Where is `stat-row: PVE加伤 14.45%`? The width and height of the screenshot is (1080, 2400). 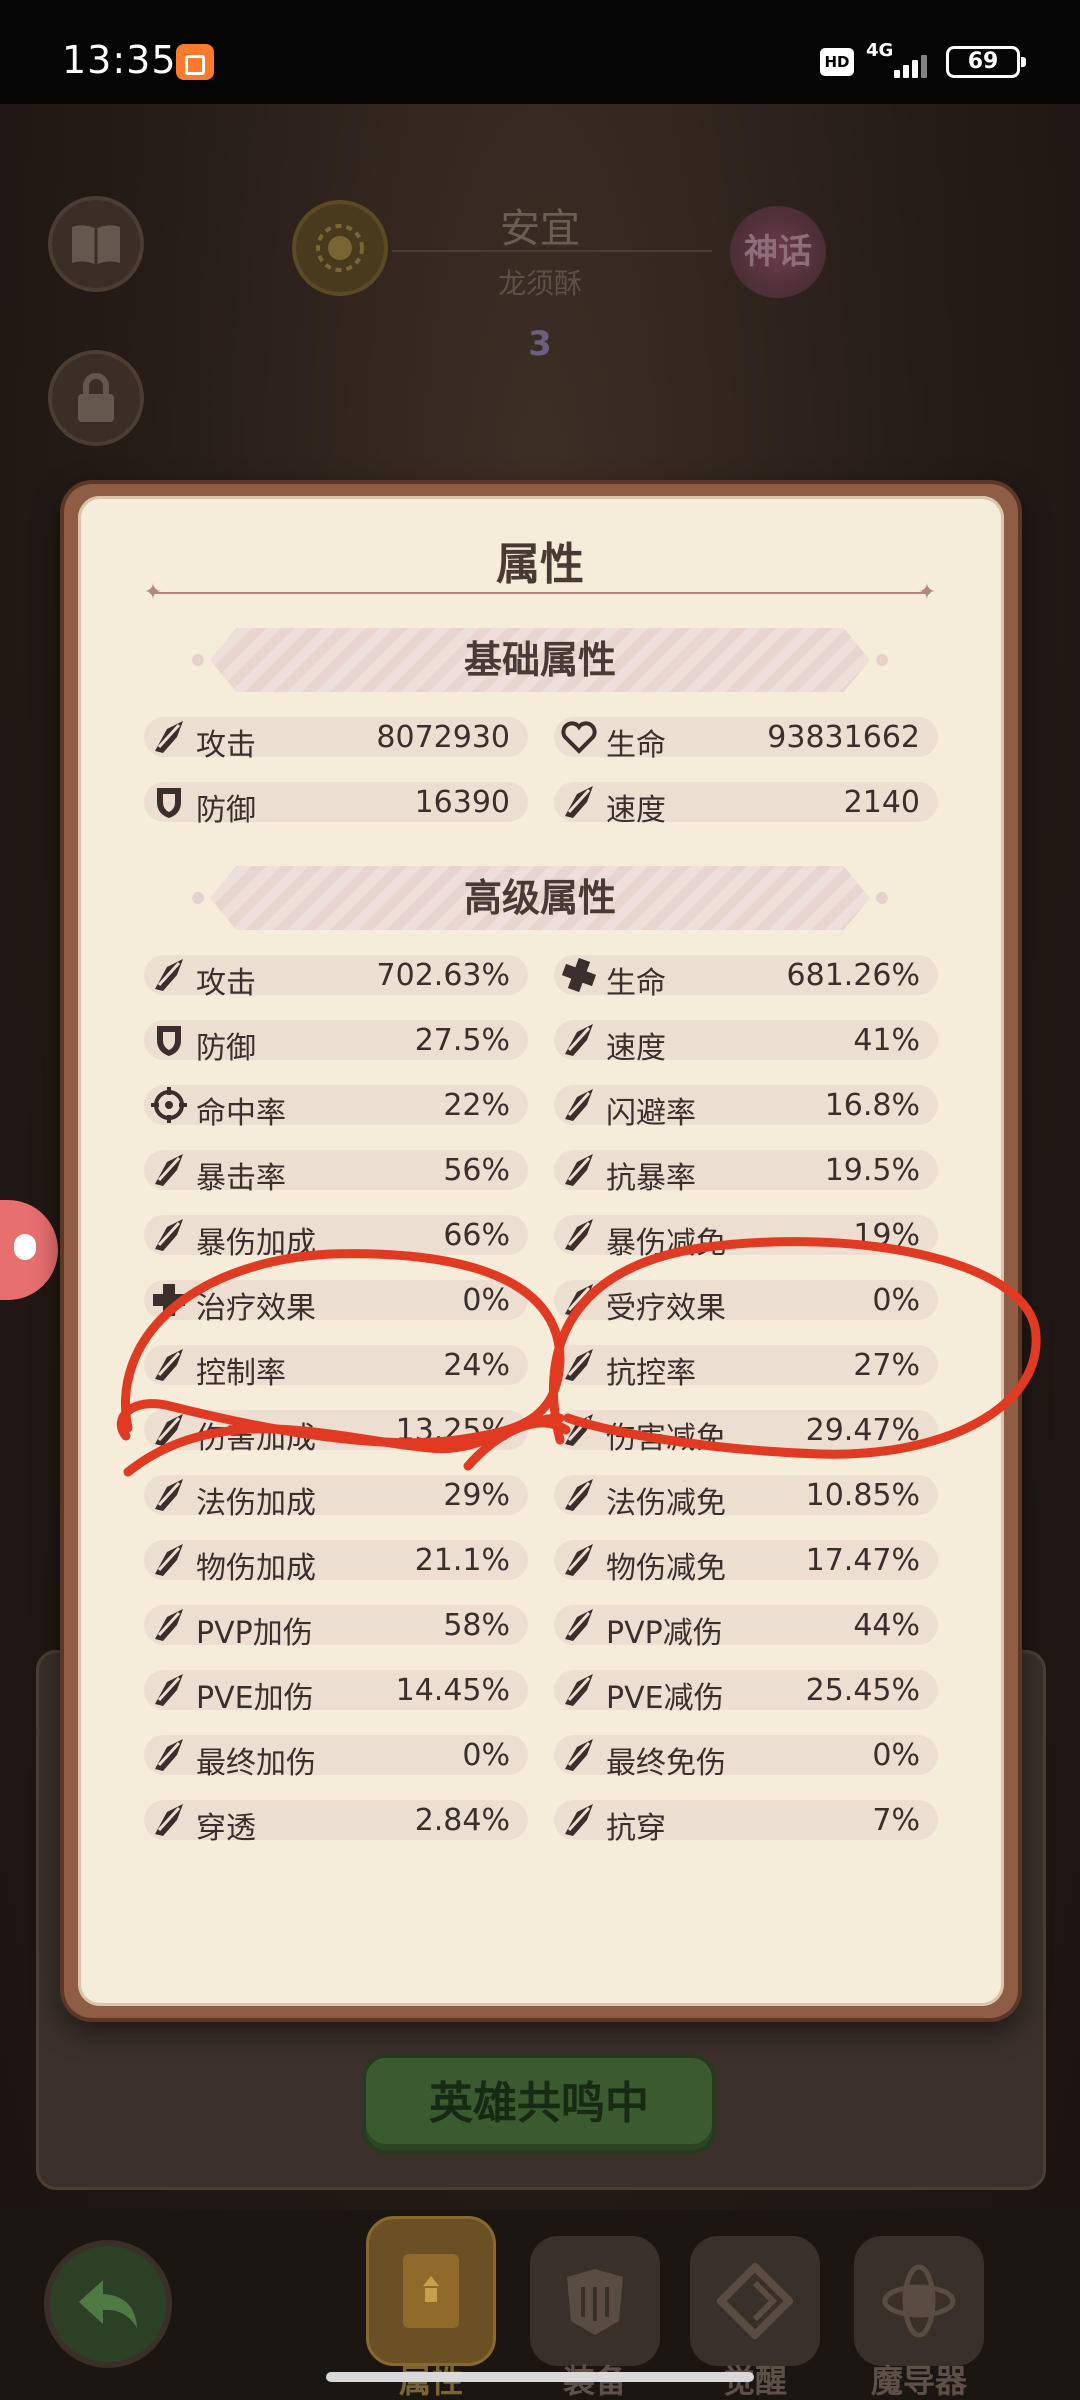
stat-row: PVE加伤 14.45% is located at coordinates (336, 1693).